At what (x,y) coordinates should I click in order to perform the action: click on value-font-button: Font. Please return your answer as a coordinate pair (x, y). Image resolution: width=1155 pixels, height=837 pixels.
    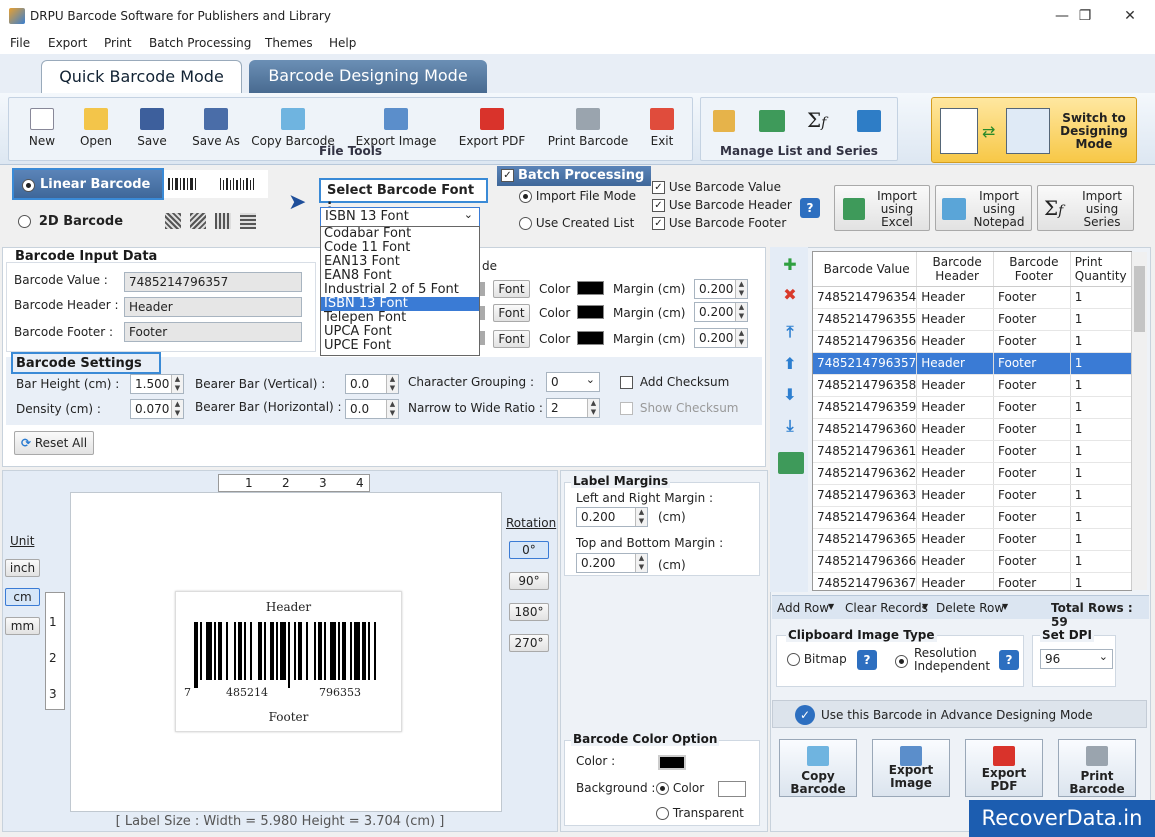
    Looking at the image, I should click on (511, 289).